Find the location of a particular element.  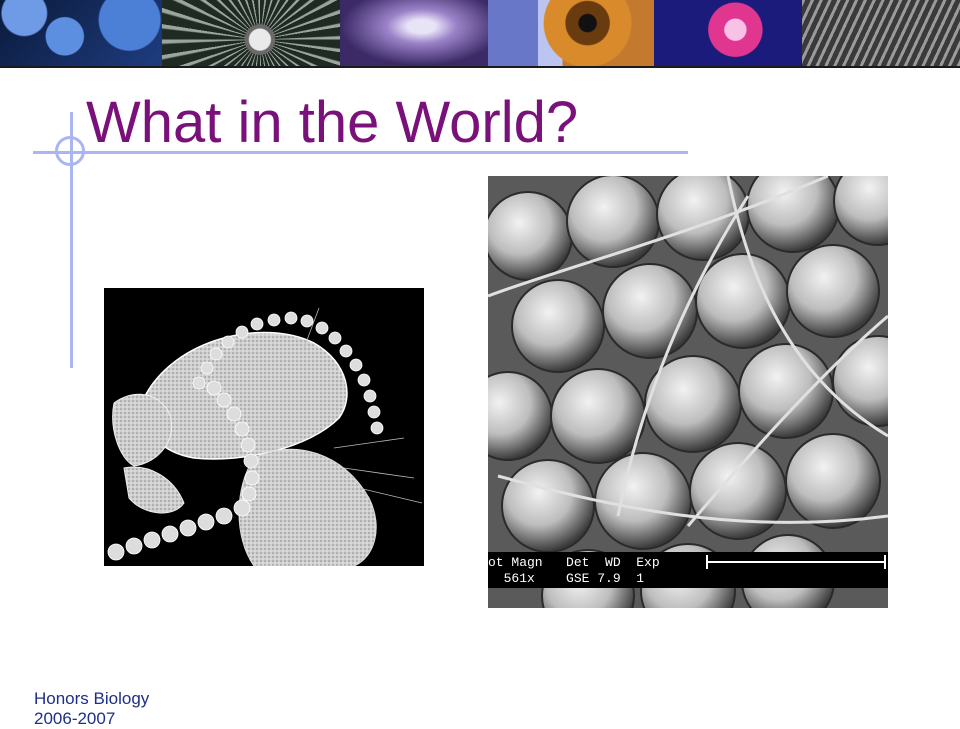

sem-caption-row-1: ot Magn Det WD Exp is located at coordinates (574, 562).